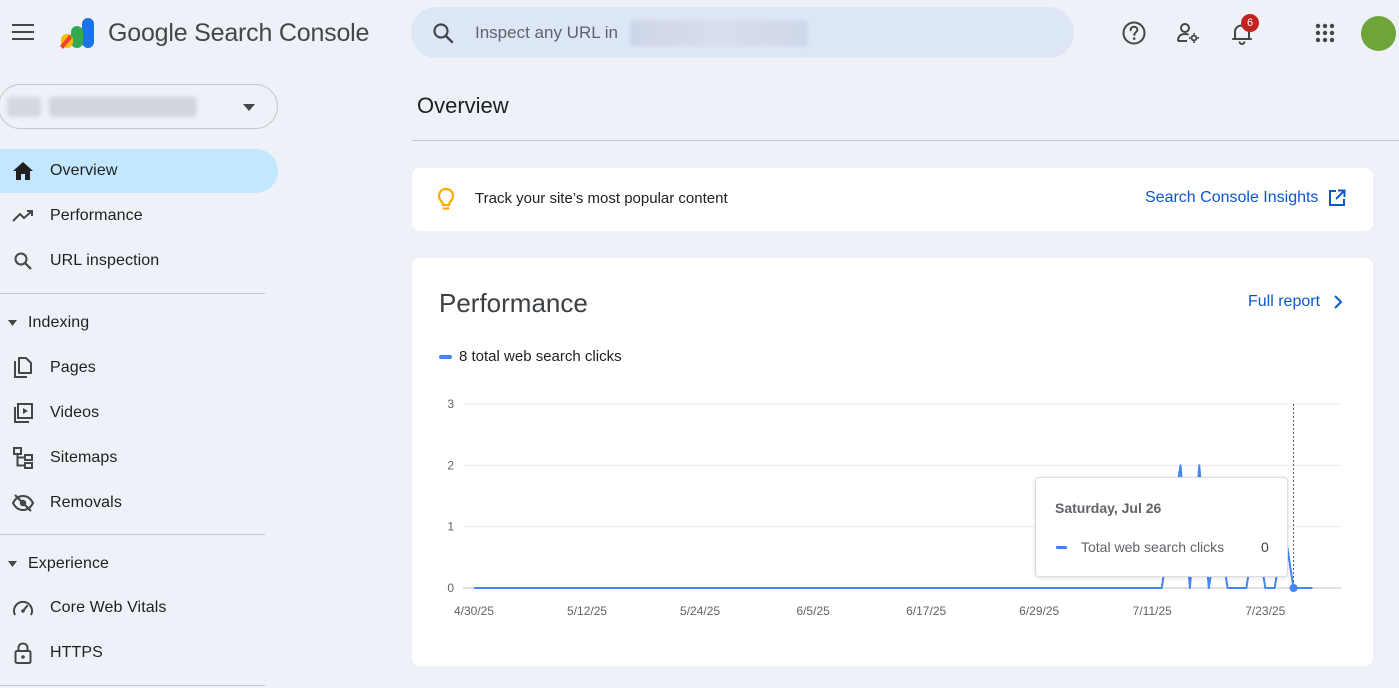 The width and height of the screenshot is (1399, 688). Describe the element at coordinates (139, 503) in the screenshot. I see `sidebar-item-removals: Removals` at that location.